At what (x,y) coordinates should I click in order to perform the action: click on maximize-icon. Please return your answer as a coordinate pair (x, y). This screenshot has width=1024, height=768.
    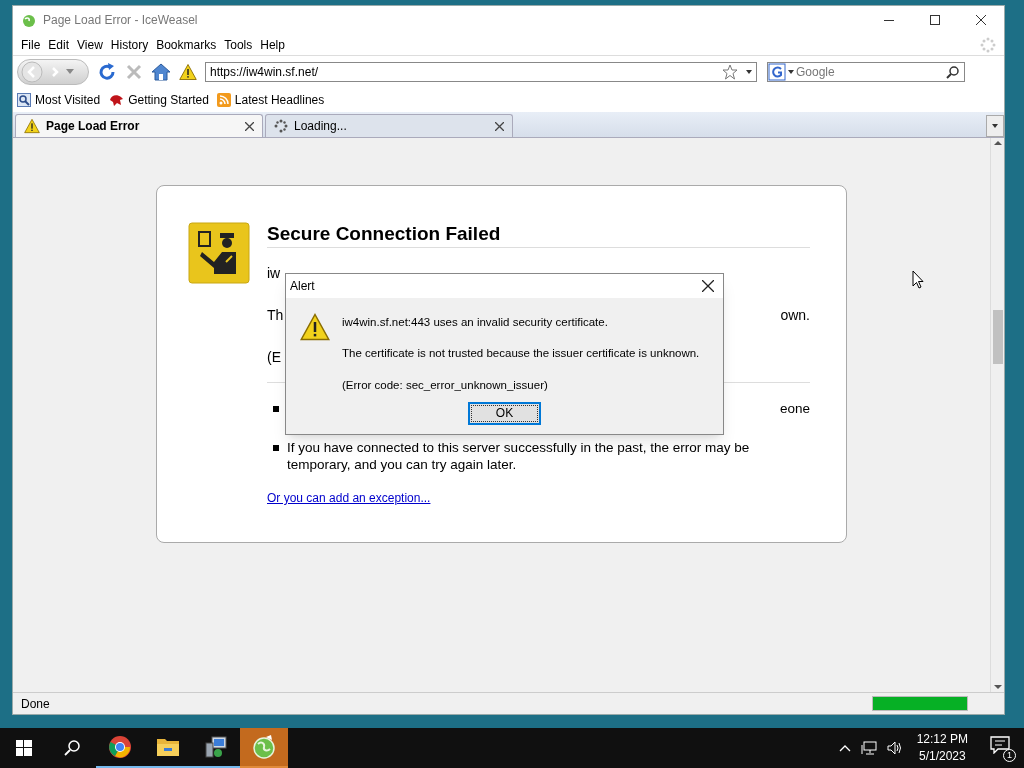
    Looking at the image, I should click on (935, 20).